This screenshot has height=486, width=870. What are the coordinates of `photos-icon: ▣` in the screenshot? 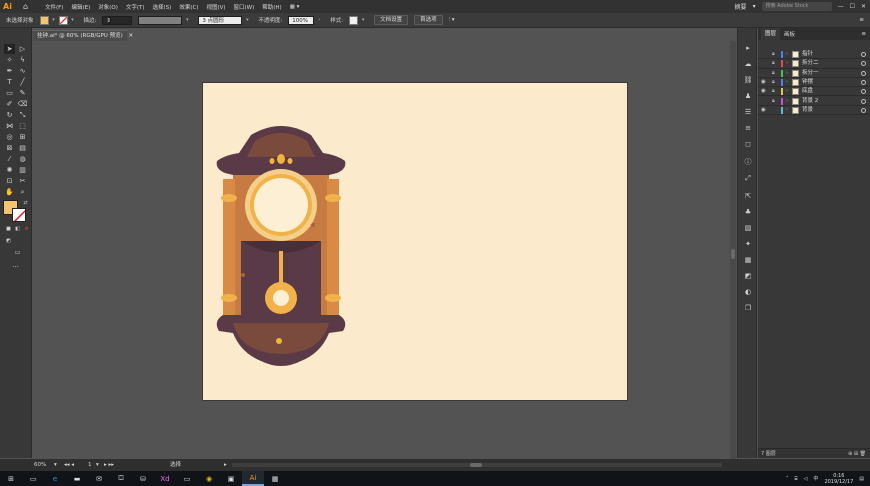 It's located at (231, 478).